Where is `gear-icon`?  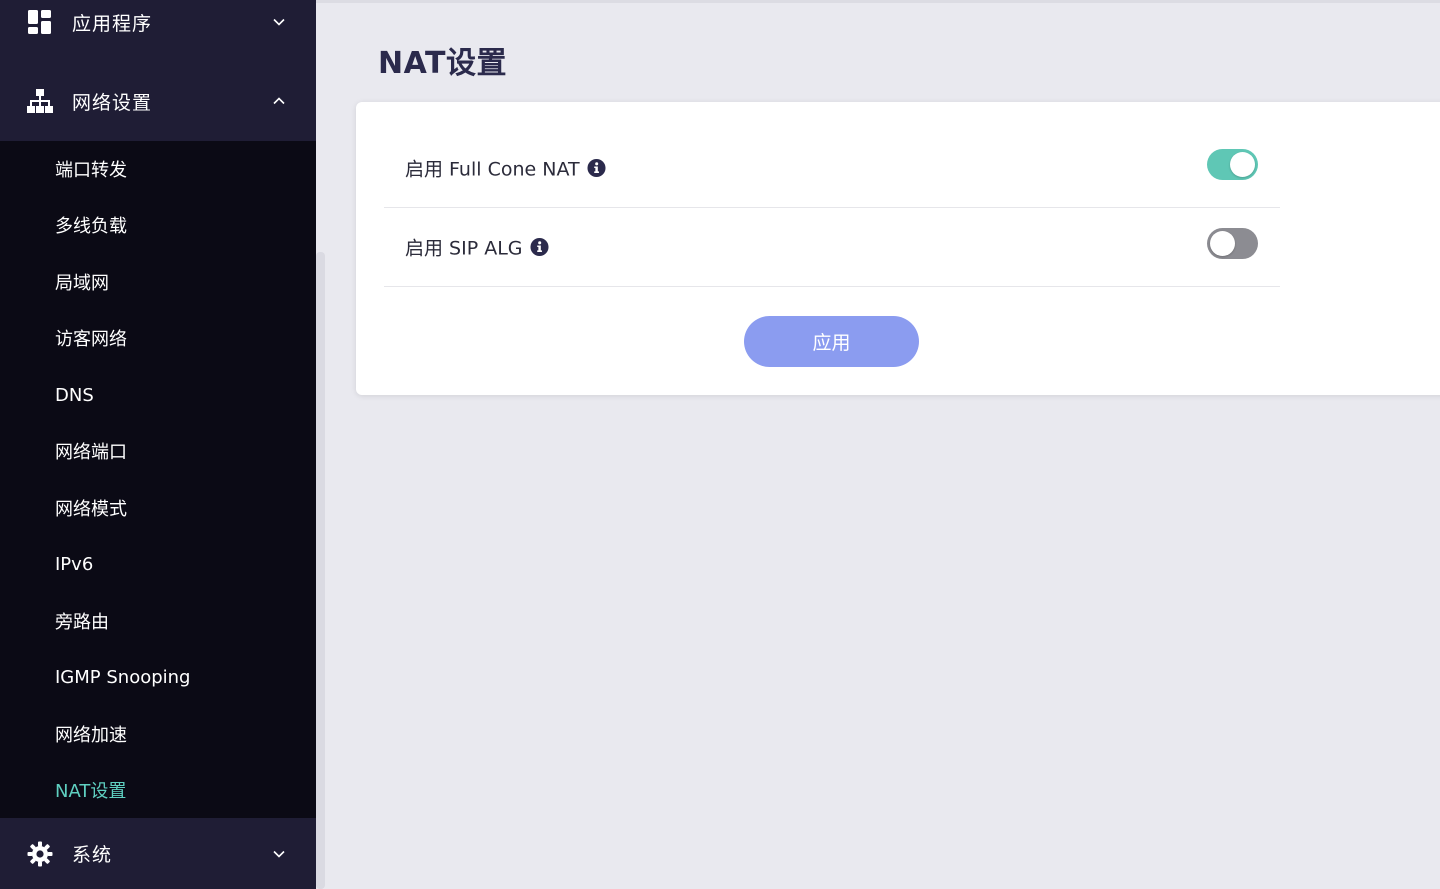 gear-icon is located at coordinates (40, 853).